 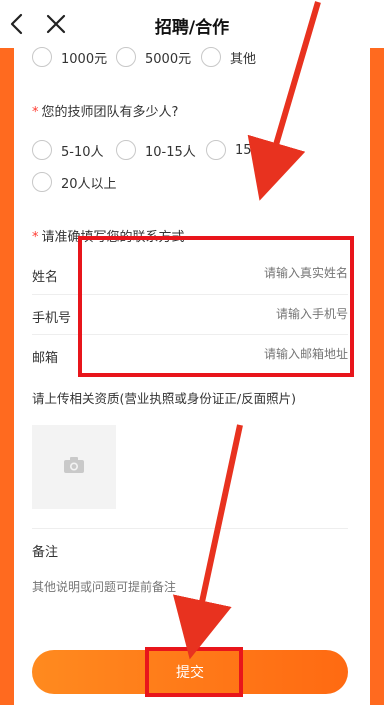 I want to click on radio-label: 10-15人, so click(x=170, y=152).